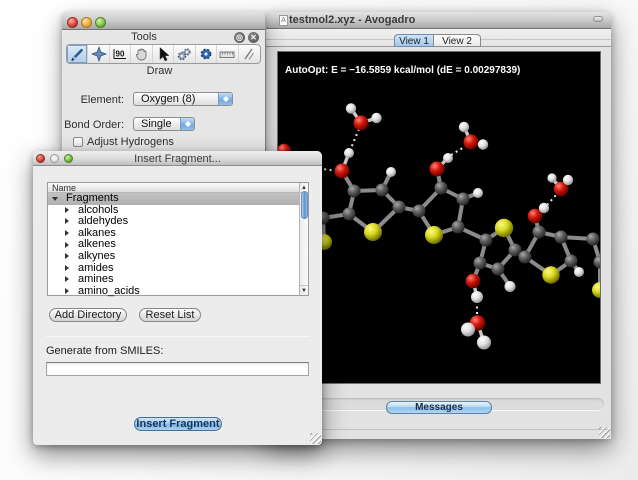 The image size is (638, 480). I want to click on svg-text: 90, so click(120, 54).